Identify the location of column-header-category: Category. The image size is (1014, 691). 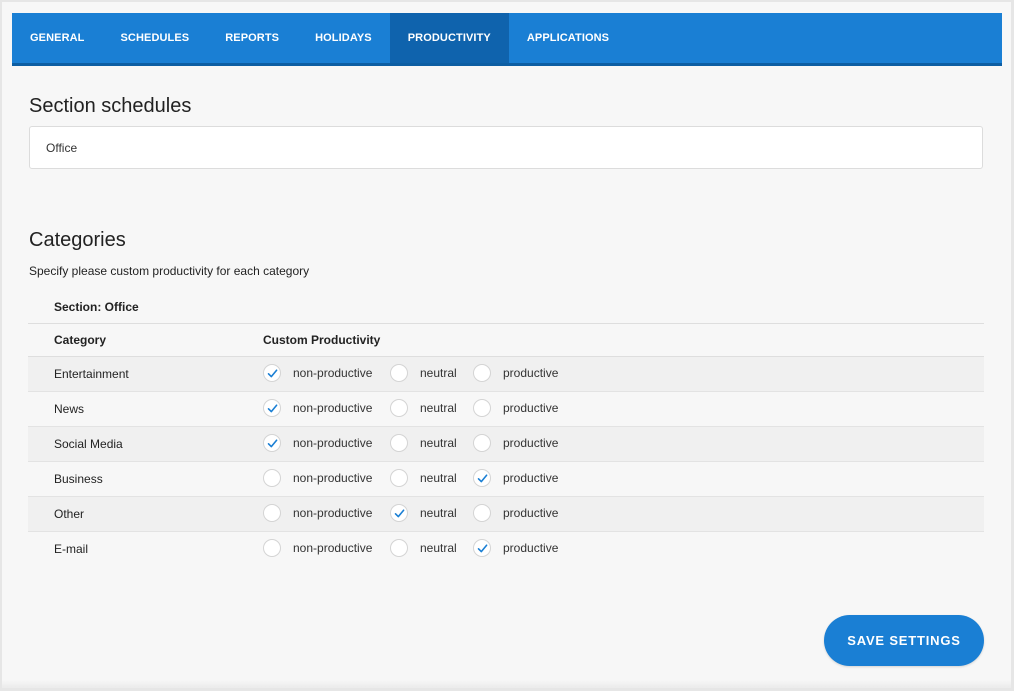
(80, 340).